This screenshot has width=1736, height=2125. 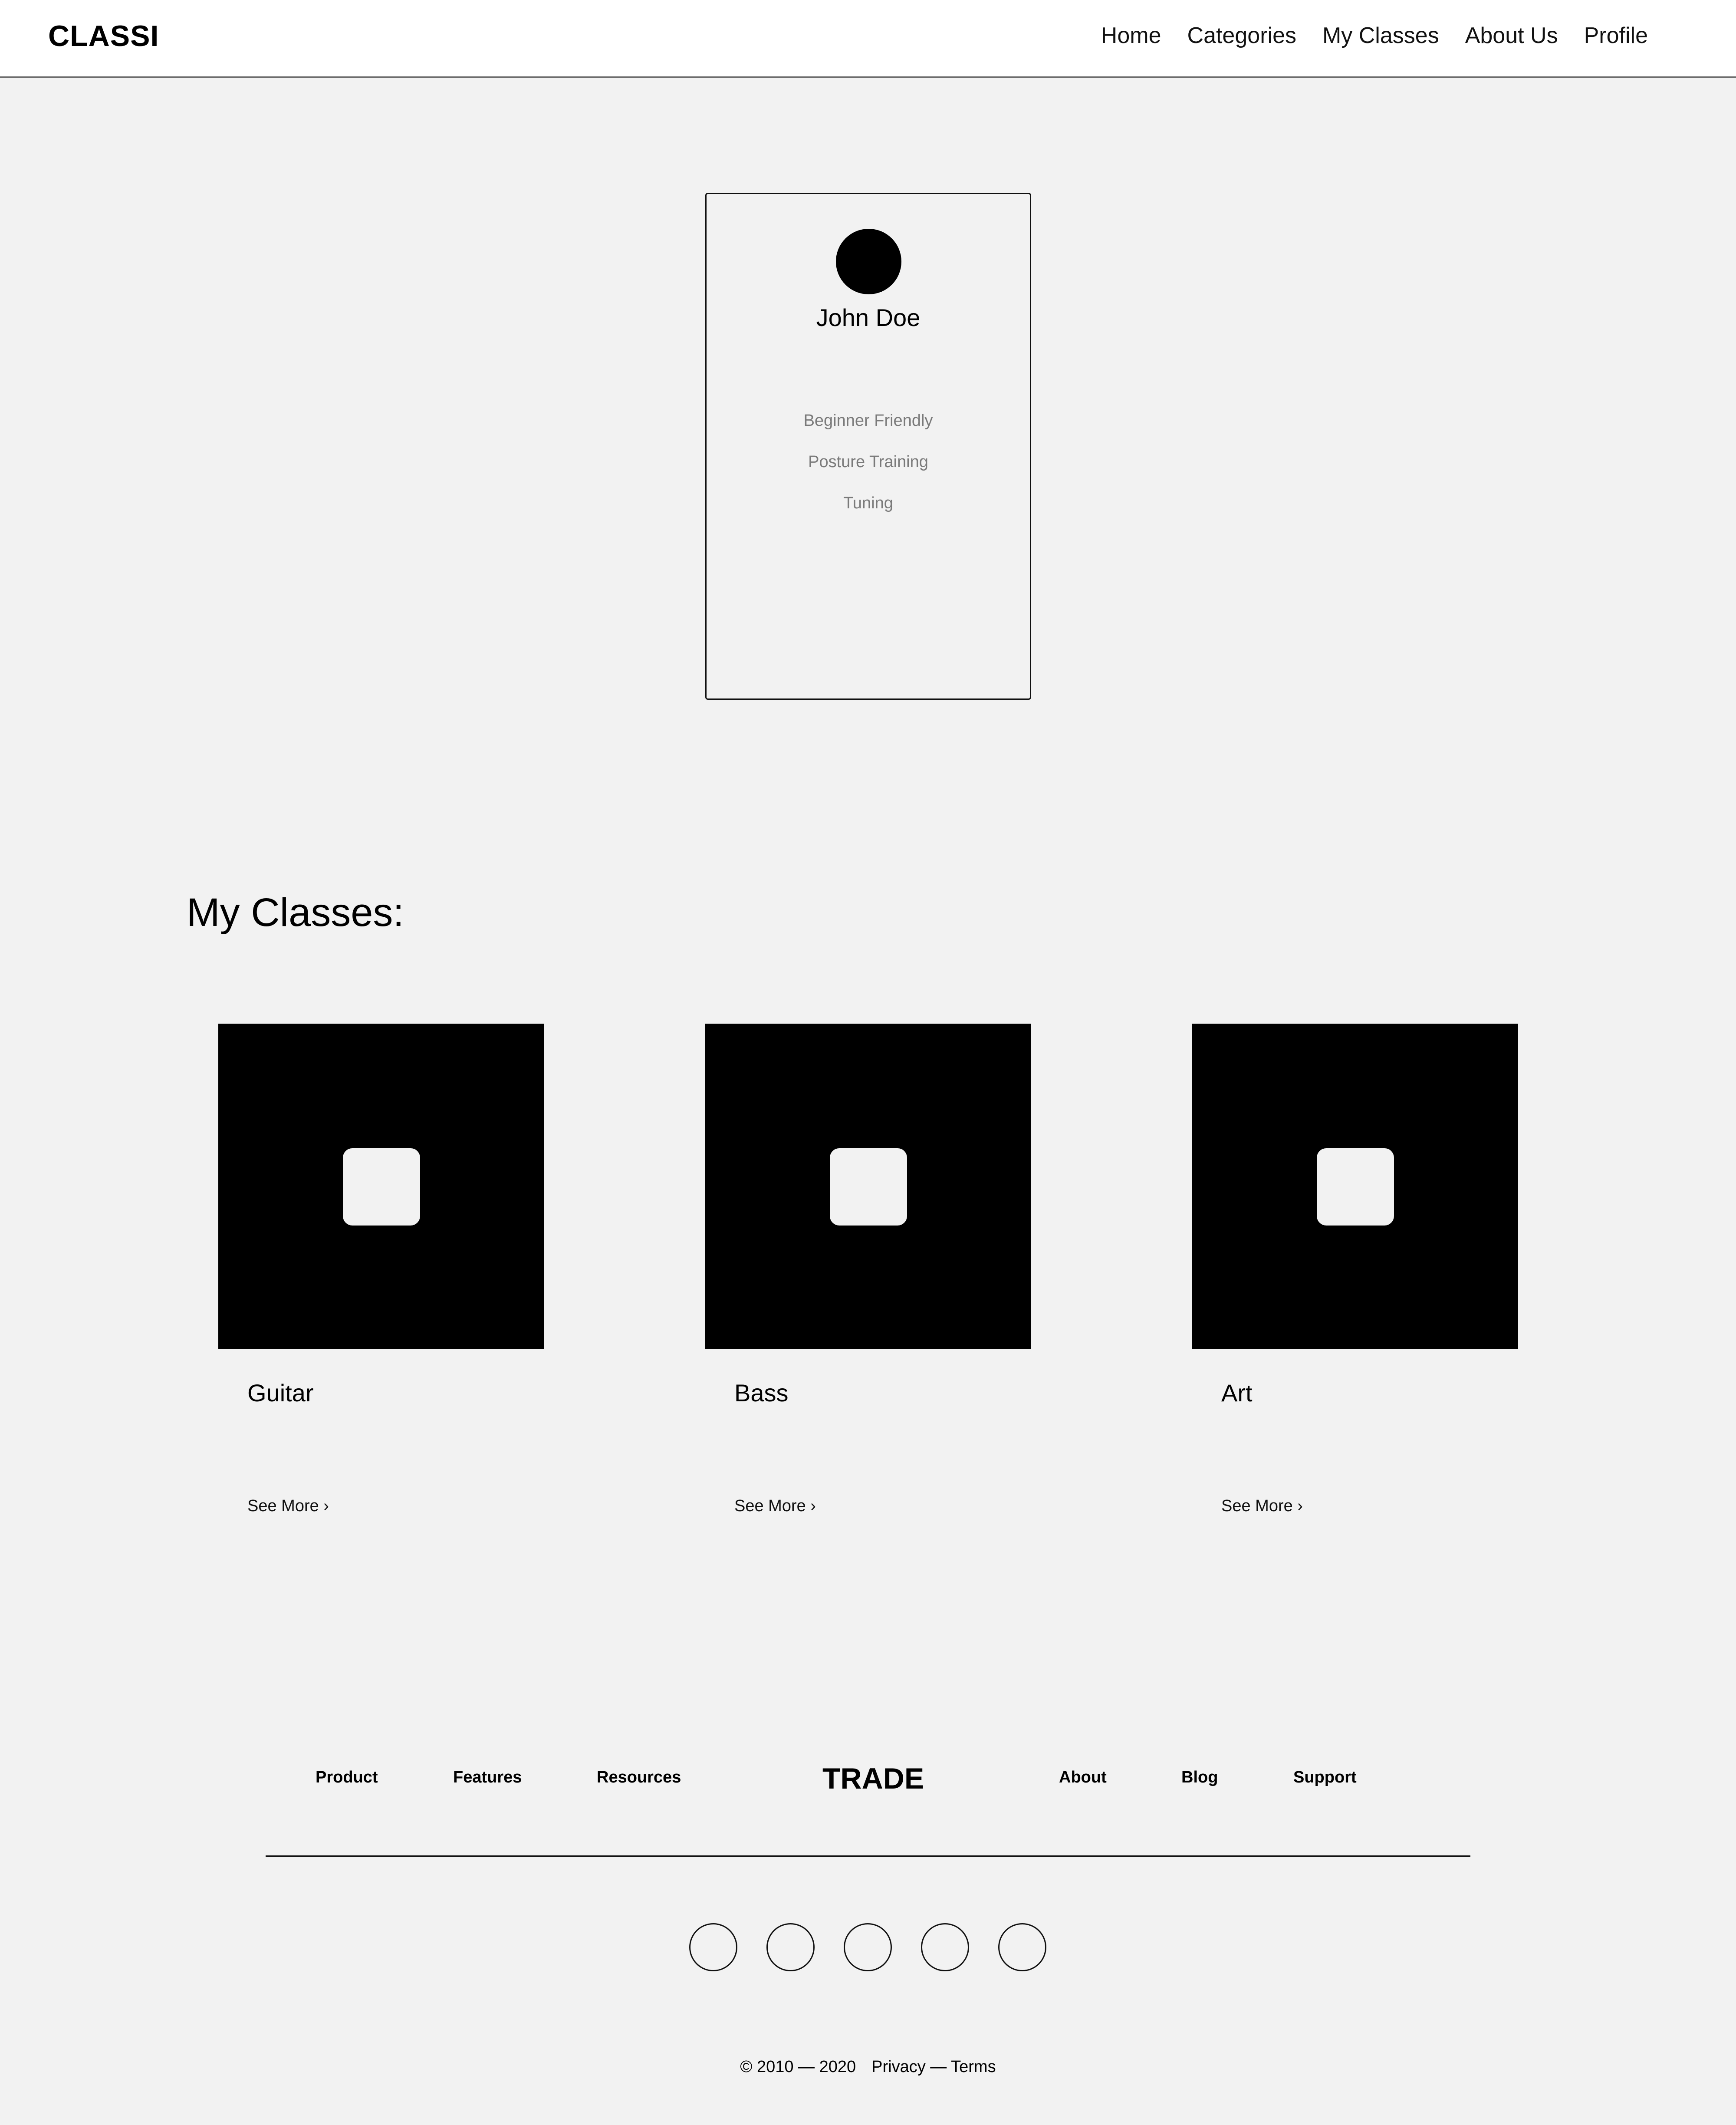 I want to click on footer-link-features: Features, so click(x=487, y=1778).